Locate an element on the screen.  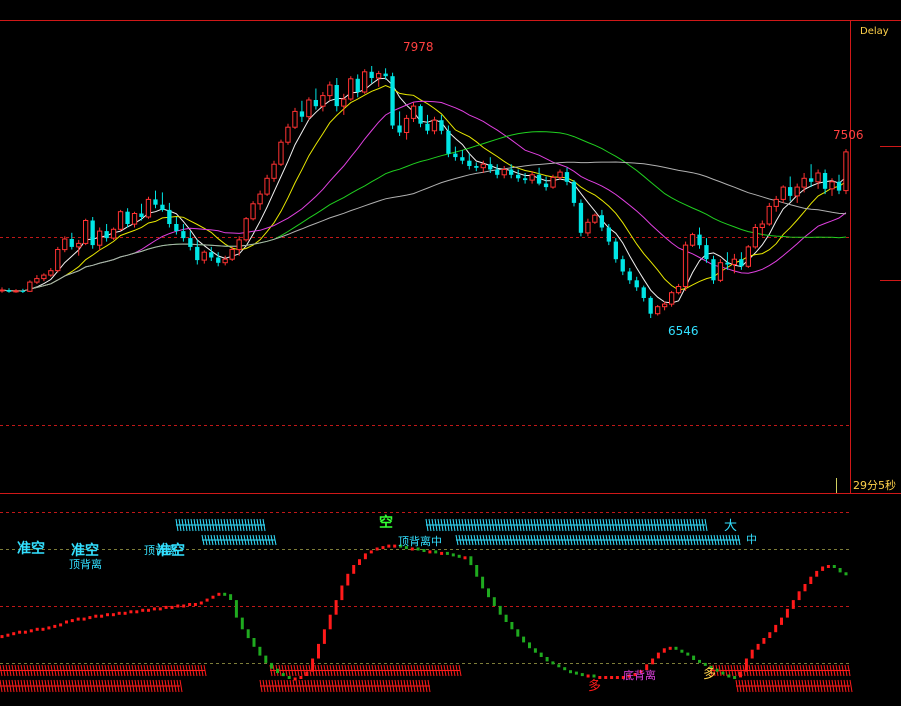
price-label-high: 7978 is located at coordinates (418, 47).